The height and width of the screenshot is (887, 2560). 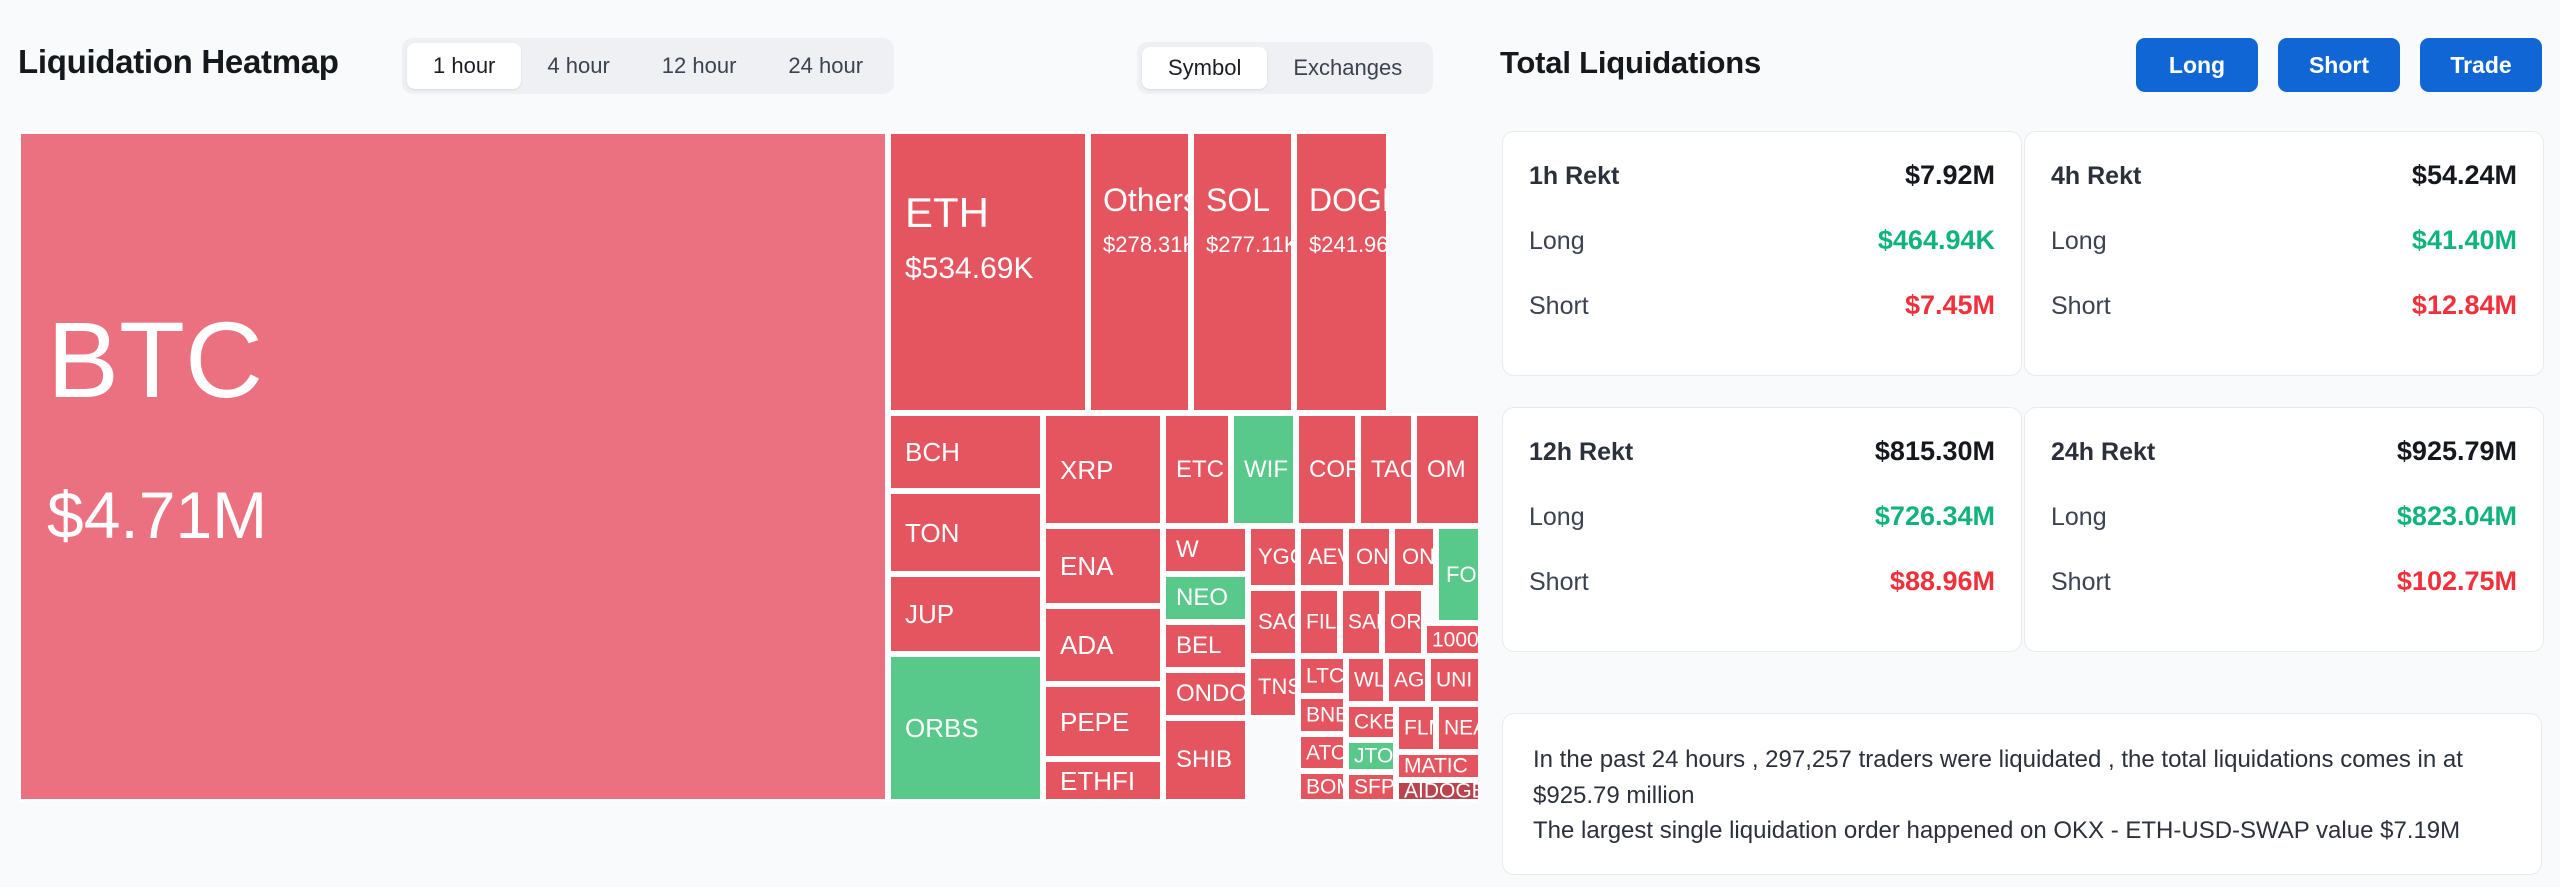 What do you see at coordinates (1349, 244) in the screenshot?
I see `treemap-tile-value: $241.96K` at bounding box center [1349, 244].